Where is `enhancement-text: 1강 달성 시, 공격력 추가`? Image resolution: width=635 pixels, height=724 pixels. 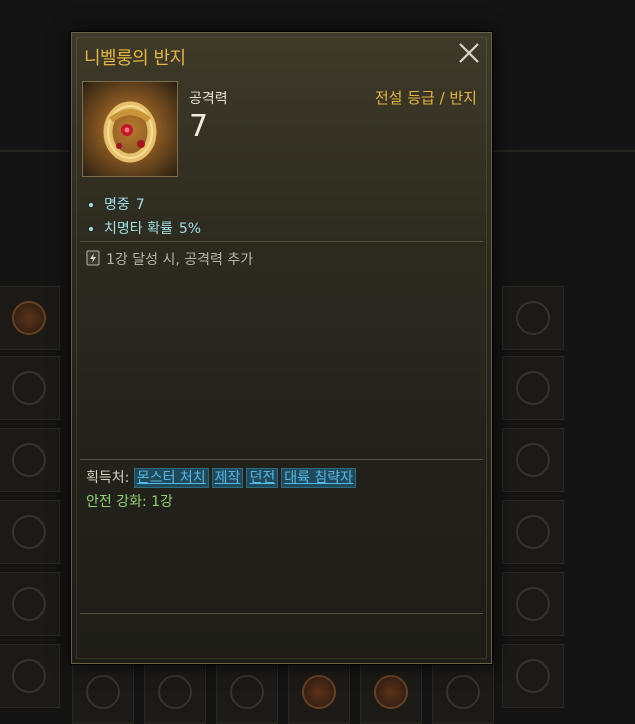 enhancement-text: 1강 달성 시, 공격력 추가 is located at coordinates (180, 260).